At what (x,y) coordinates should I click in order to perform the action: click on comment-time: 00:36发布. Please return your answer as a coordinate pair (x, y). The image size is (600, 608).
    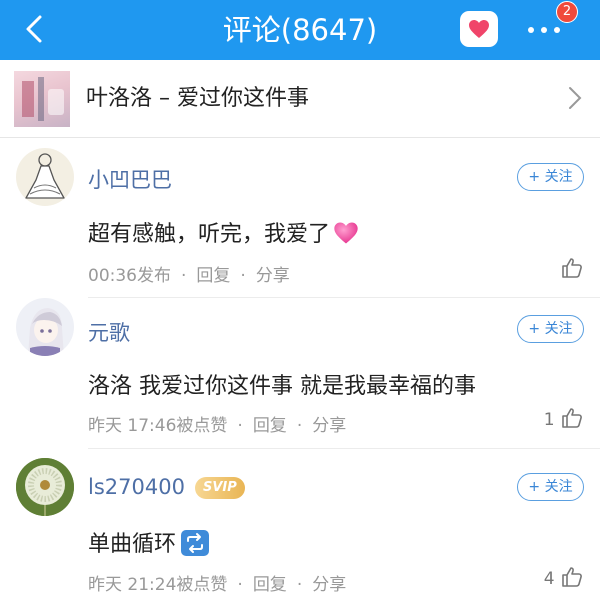
    Looking at the image, I should click on (129, 276).